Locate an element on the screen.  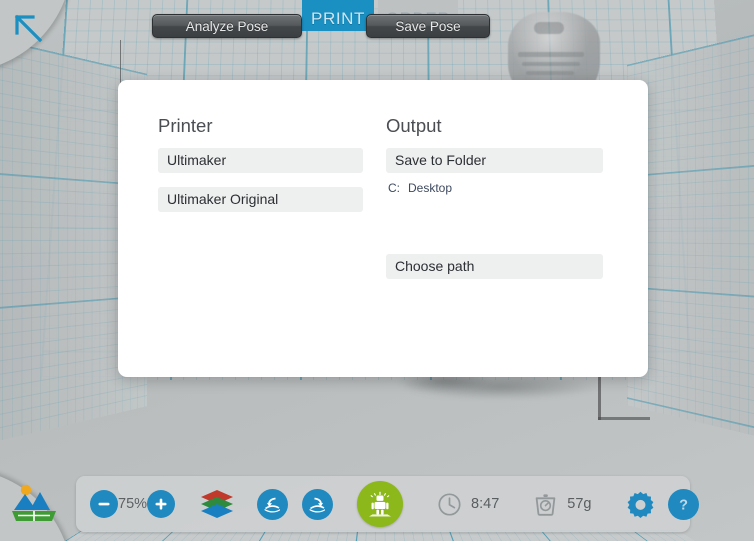
print-time-indicator: 8:47 is located at coordinates (468, 504).